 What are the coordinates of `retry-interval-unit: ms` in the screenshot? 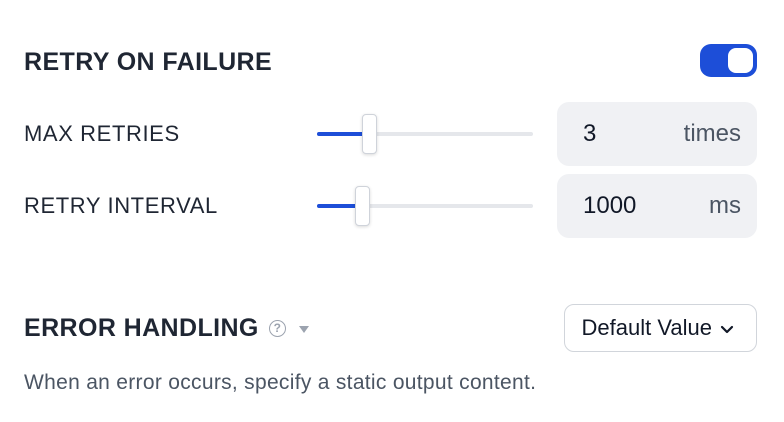 It's located at (725, 205).